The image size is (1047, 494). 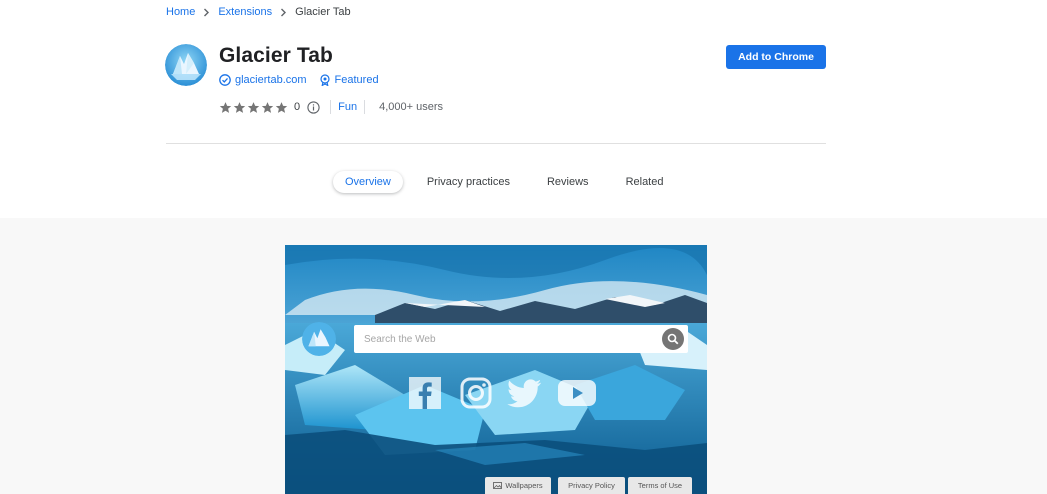 What do you see at coordinates (319, 339) in the screenshot?
I see `glacier-logo-icon` at bounding box center [319, 339].